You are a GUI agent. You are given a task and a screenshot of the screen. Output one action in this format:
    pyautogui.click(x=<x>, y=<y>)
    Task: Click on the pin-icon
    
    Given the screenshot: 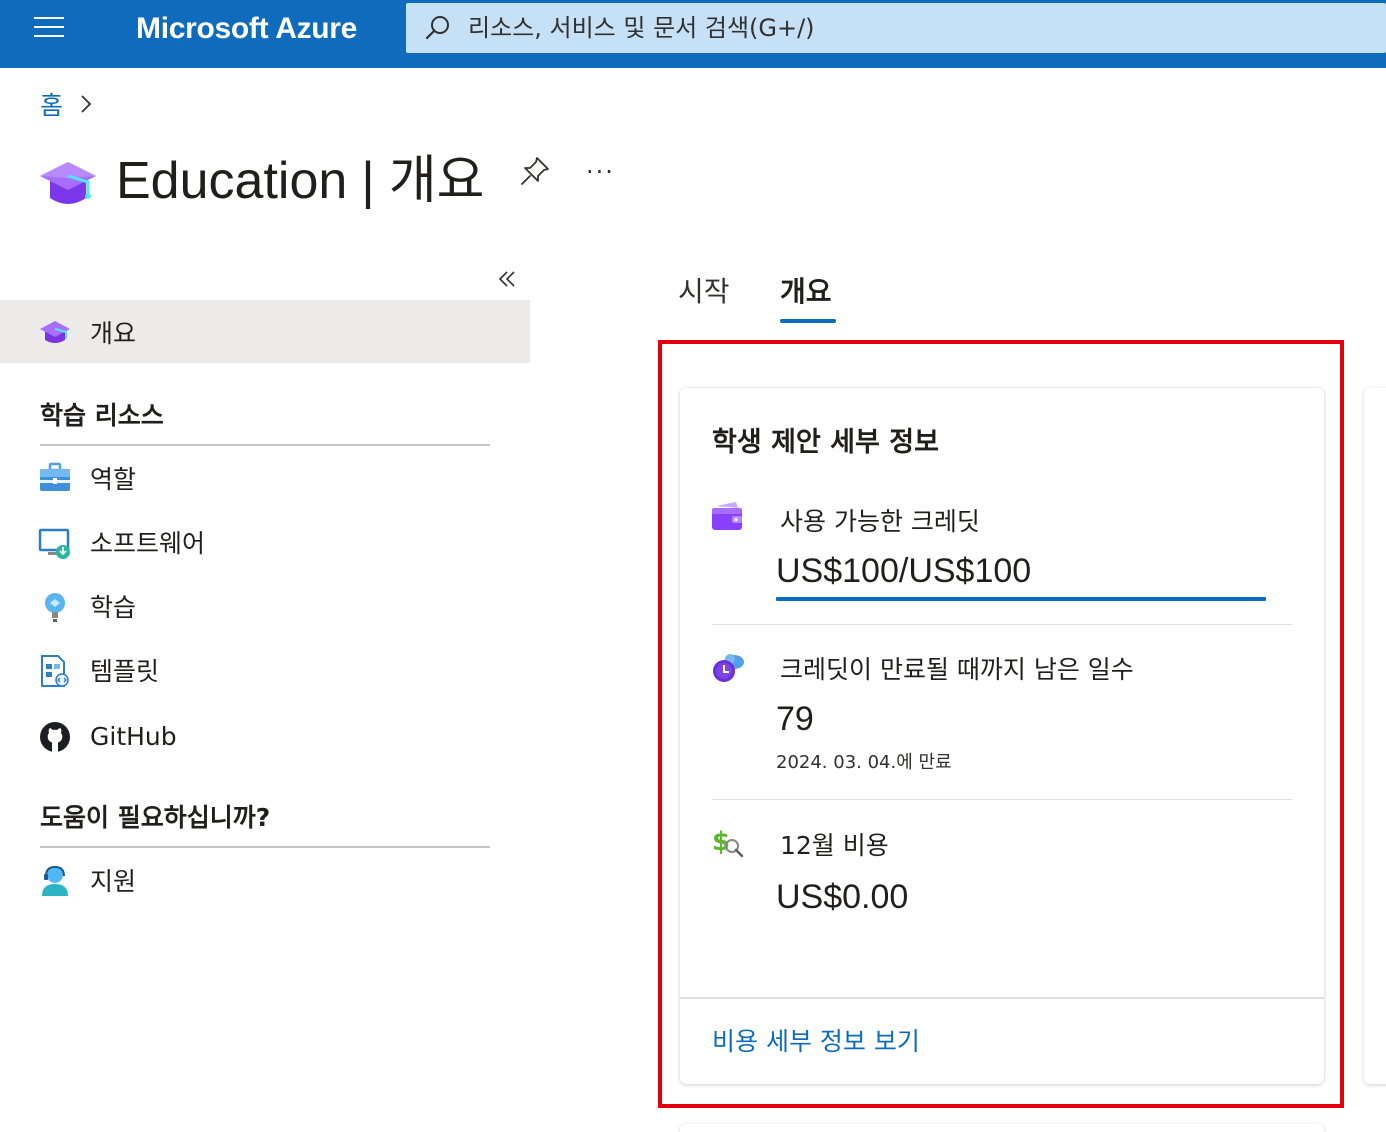 What is the action you would take?
    pyautogui.click(x=535, y=171)
    